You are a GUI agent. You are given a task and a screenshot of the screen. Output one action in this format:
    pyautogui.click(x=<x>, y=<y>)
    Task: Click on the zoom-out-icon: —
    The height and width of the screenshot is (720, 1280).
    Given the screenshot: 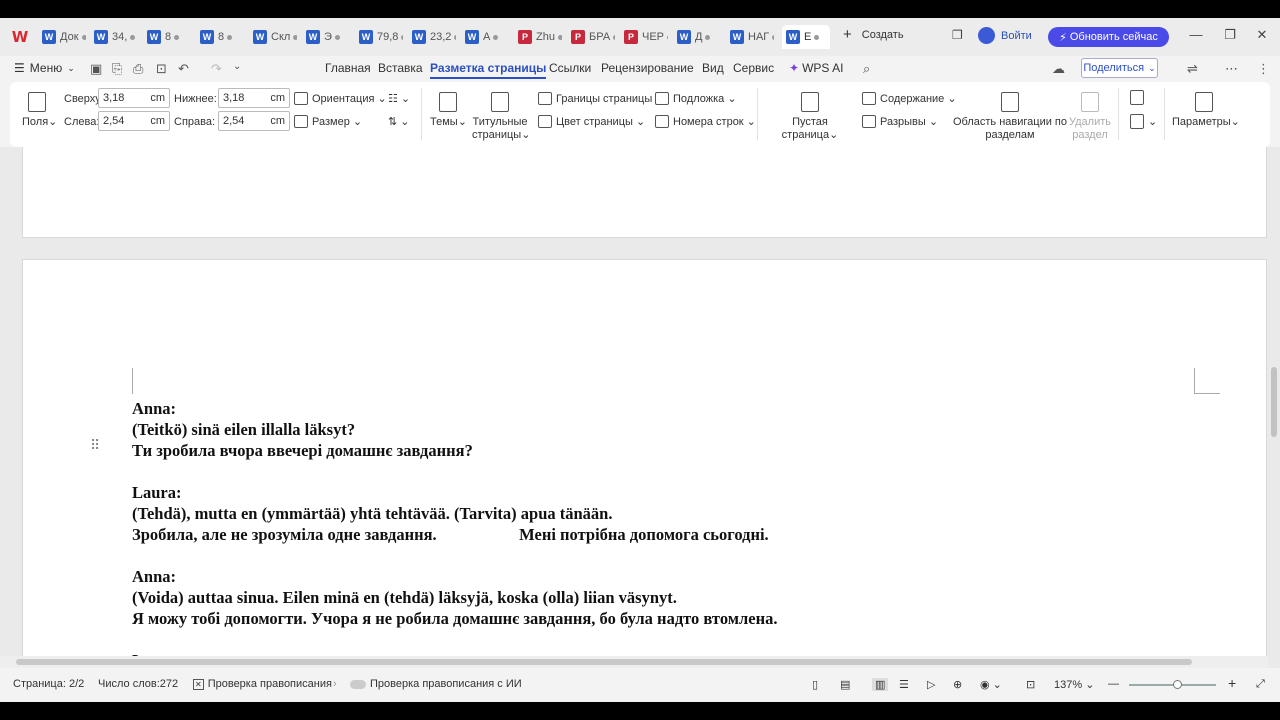 What is the action you would take?
    pyautogui.click(x=1113, y=684)
    